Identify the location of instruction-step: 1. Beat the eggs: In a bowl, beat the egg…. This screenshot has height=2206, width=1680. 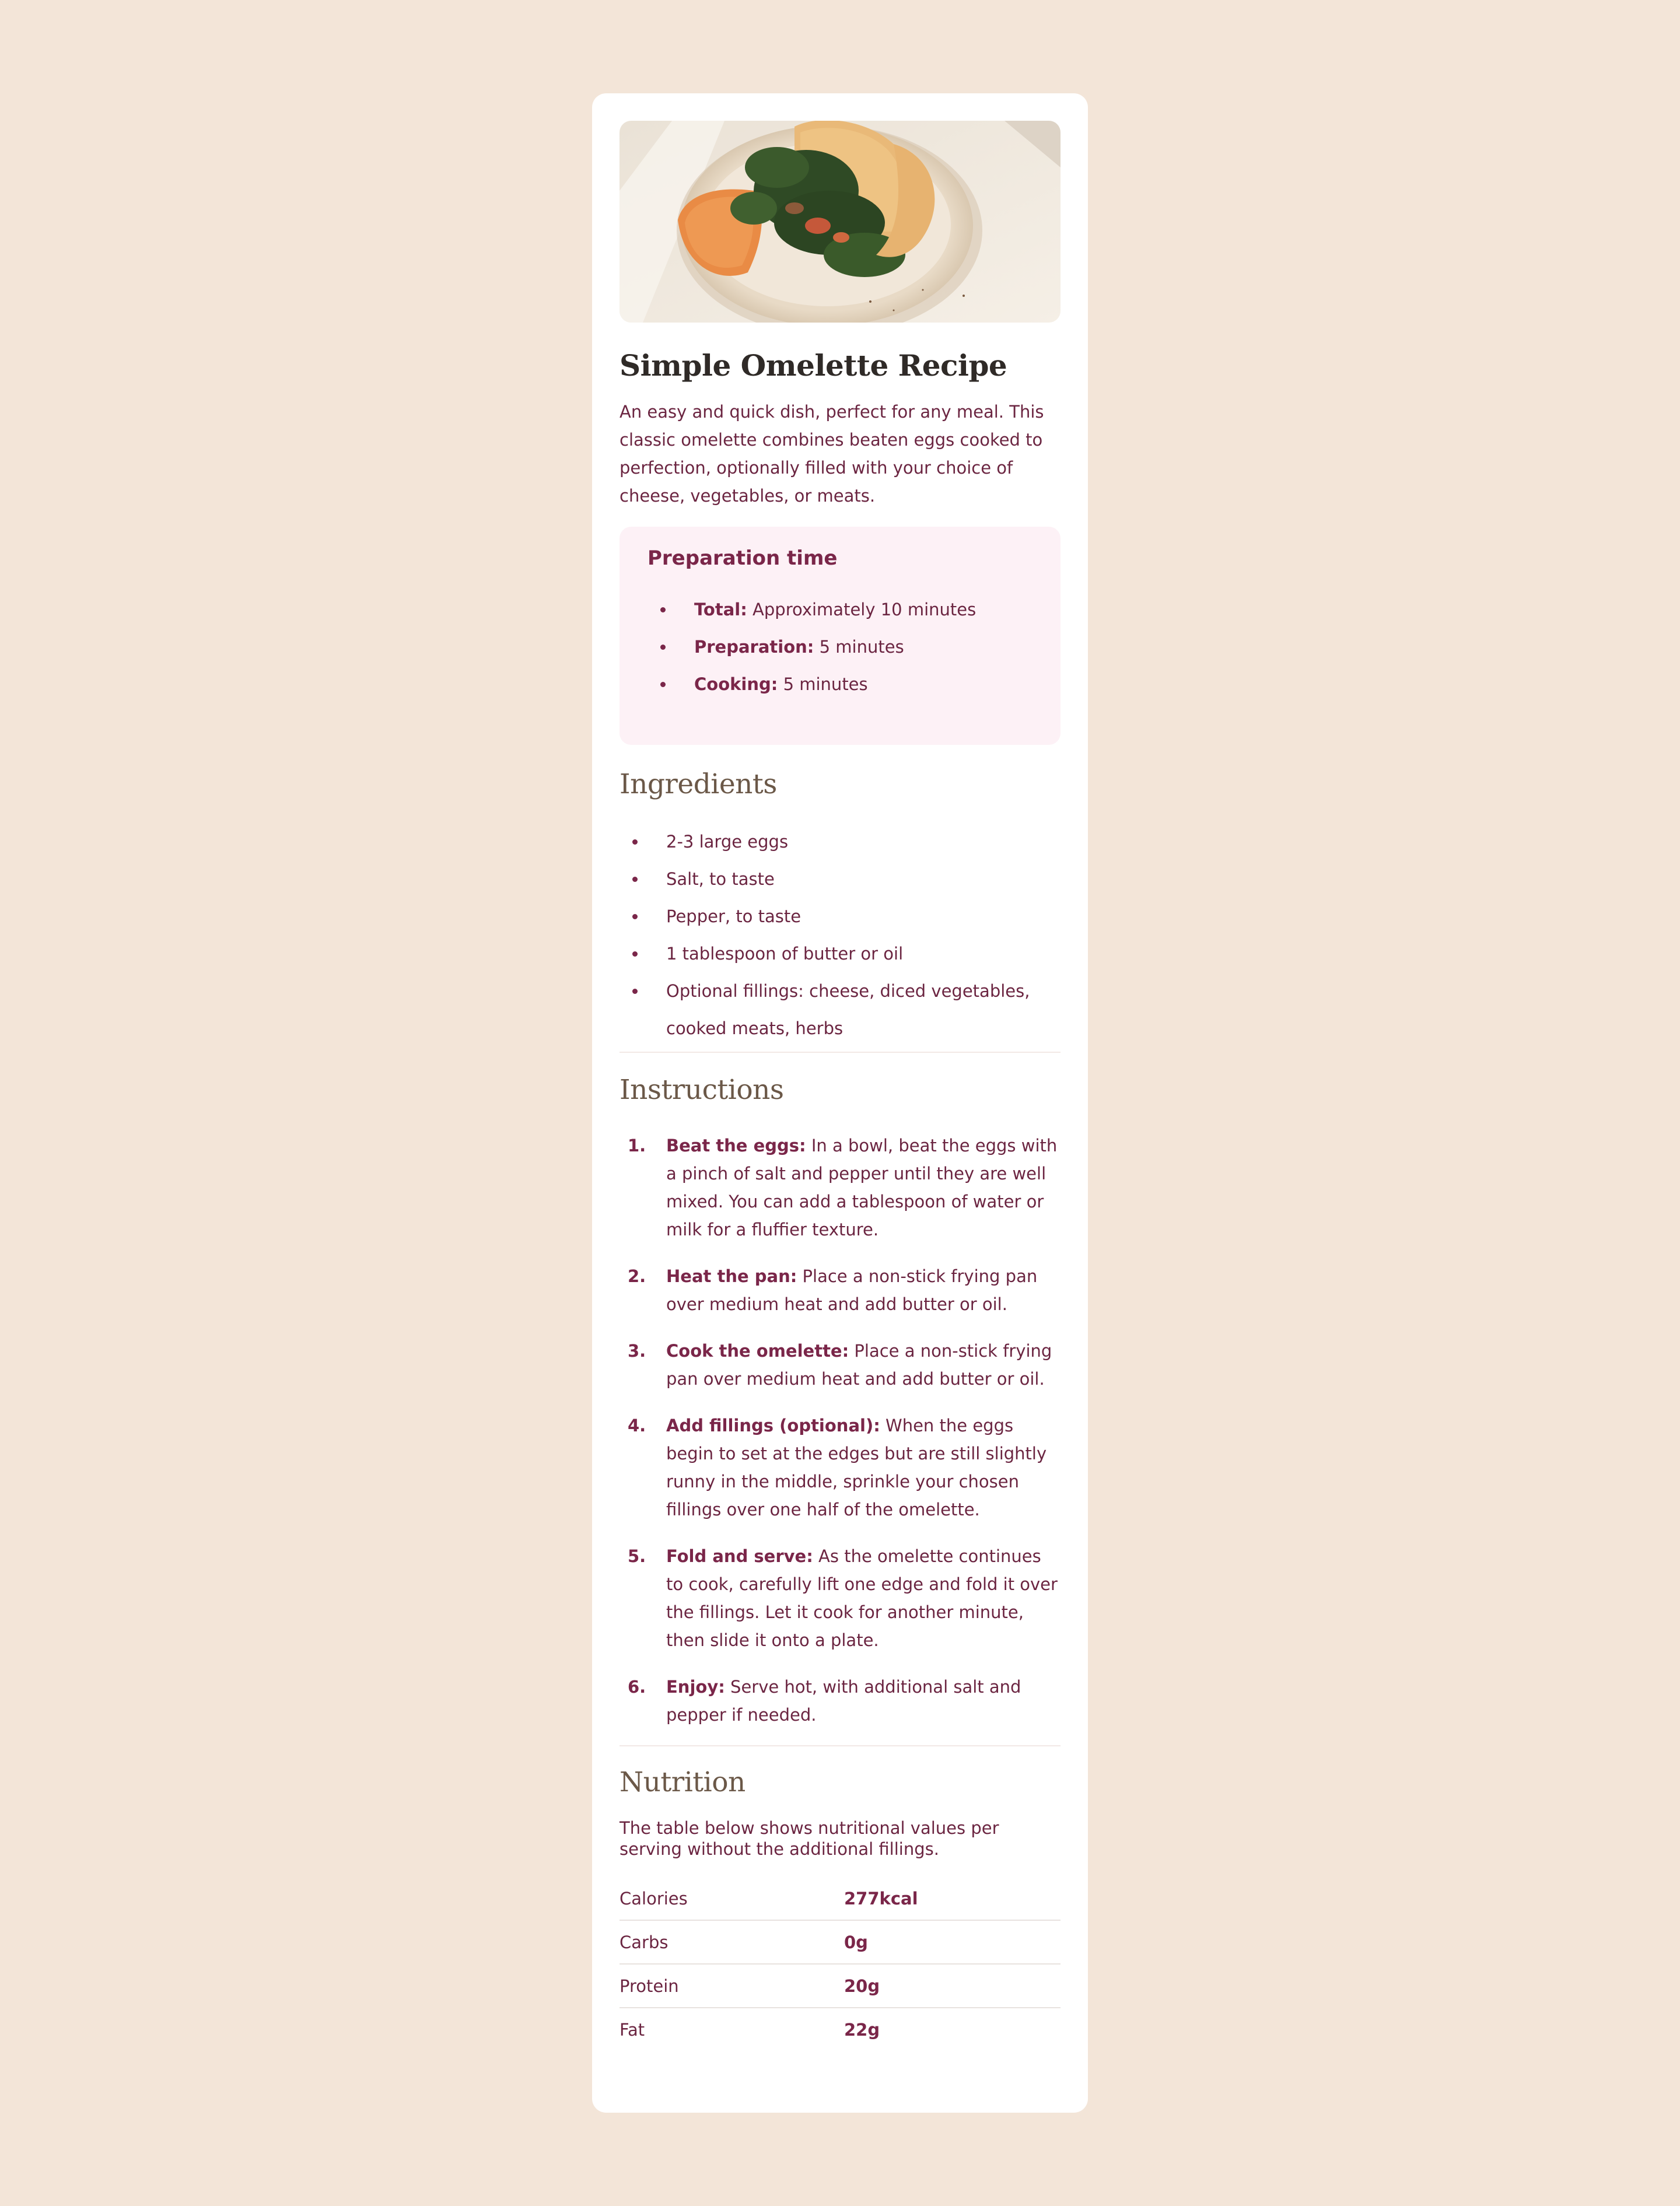
(843, 1187).